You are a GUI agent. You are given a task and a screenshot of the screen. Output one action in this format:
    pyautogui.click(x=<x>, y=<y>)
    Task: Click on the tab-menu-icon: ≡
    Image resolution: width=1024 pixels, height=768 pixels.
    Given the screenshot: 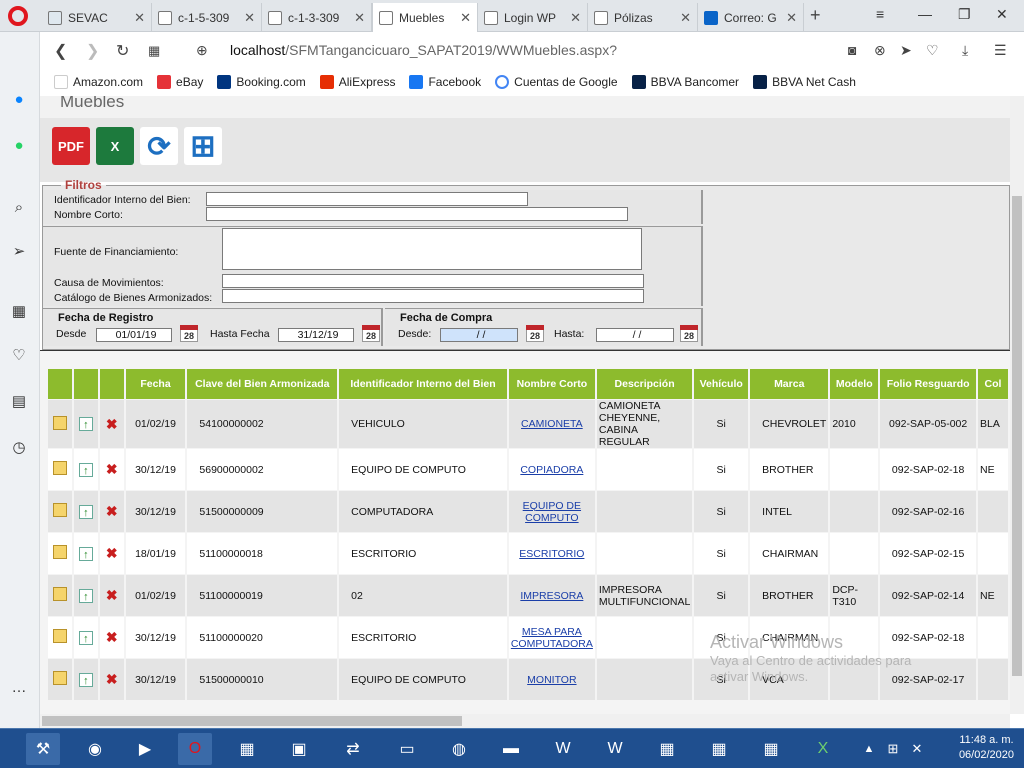 What is the action you would take?
    pyautogui.click(x=880, y=14)
    